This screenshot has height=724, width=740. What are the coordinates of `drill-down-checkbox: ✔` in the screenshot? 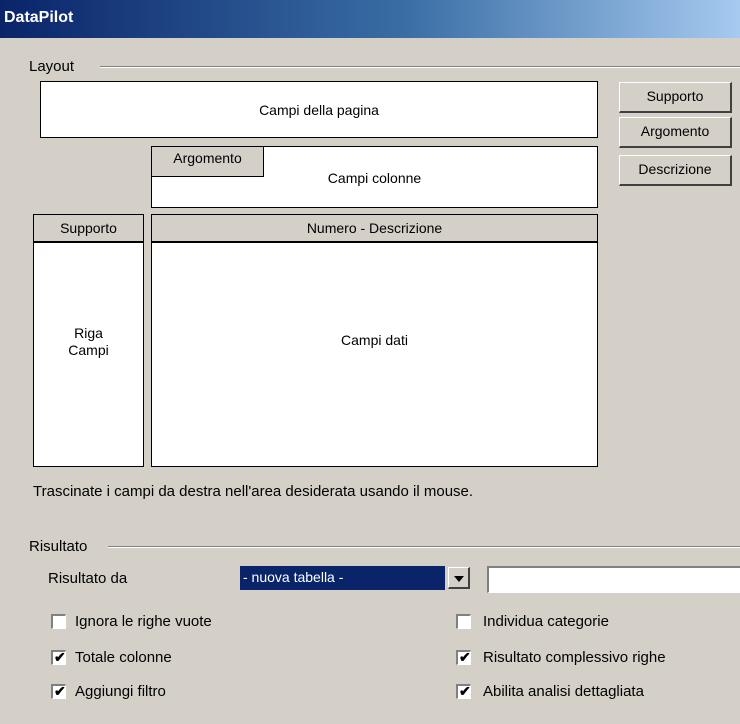 It's located at (463, 691).